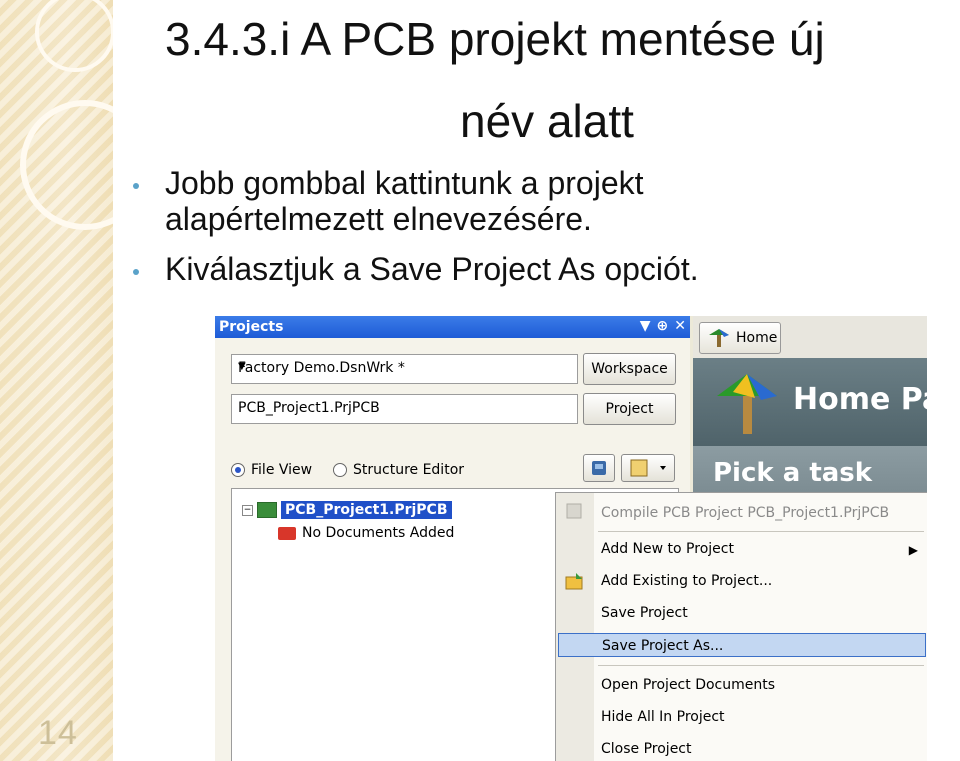  I want to click on radio-unselected-icon, so click(340, 470).